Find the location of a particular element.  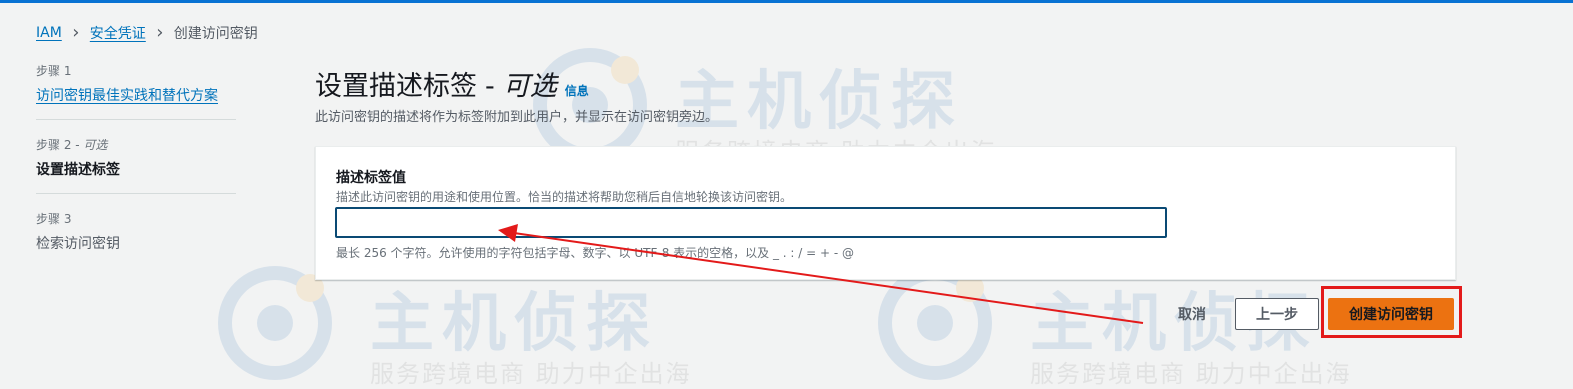

step-number-text: 步骤 2 - is located at coordinates (60, 145).